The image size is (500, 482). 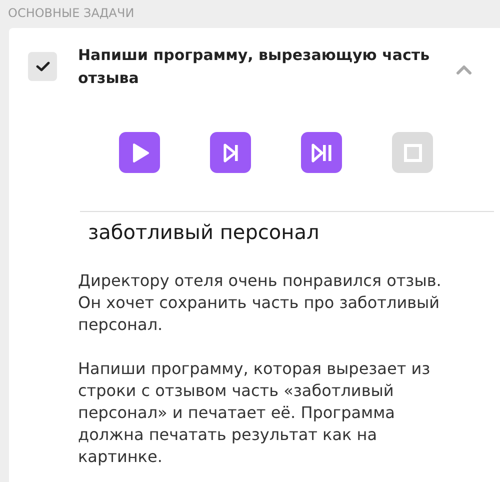 I want to click on checkmark-icon, so click(x=43, y=66).